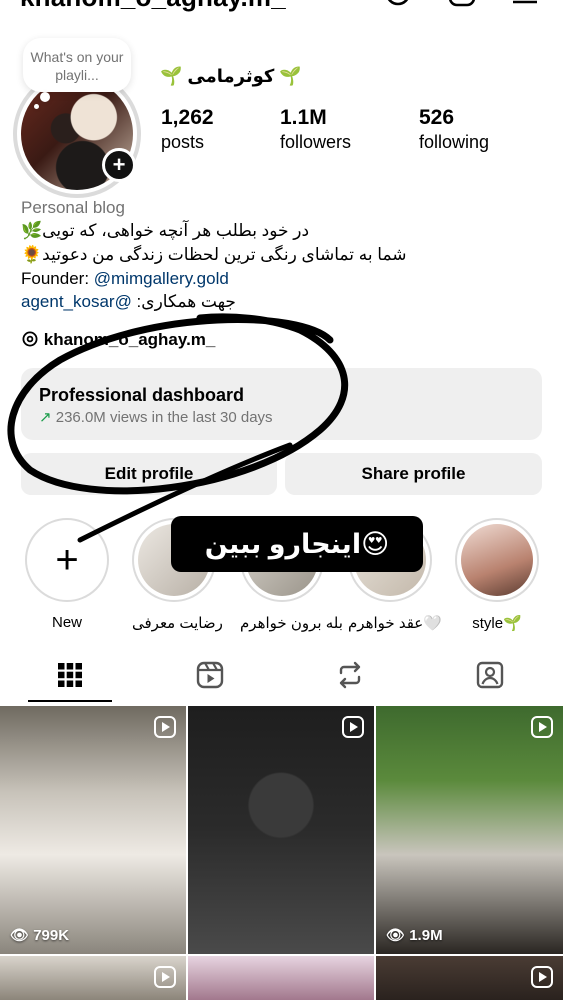  I want to click on share-profile-button: Share profile, so click(413, 474).